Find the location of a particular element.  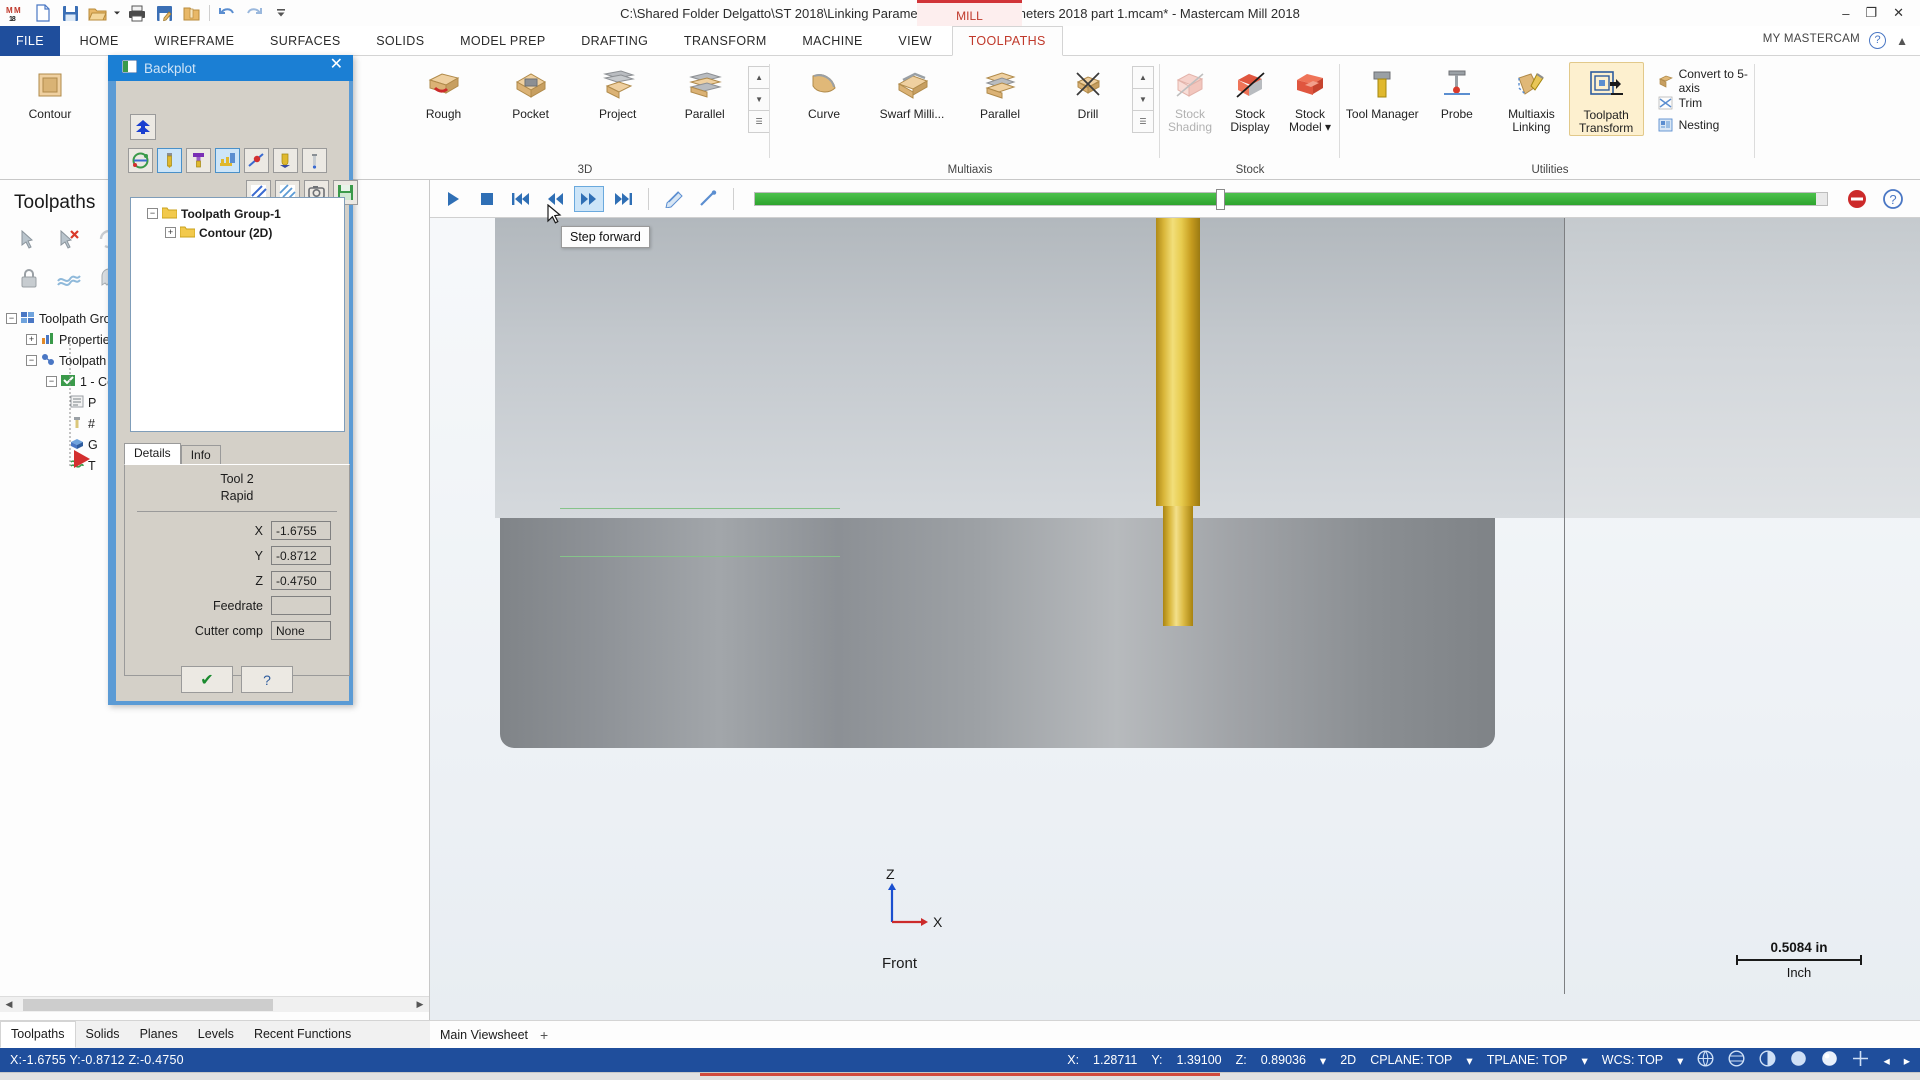

details-x-value: -1.6755 is located at coordinates (301, 530).